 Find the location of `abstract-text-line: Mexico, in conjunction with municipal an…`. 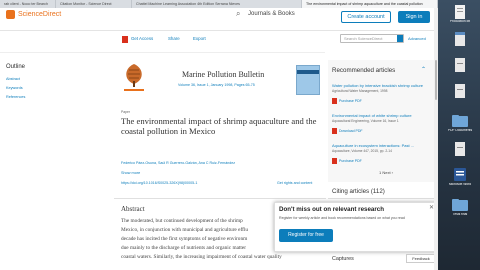

abstract-text-line: Mexico, in conjunction with municipal an… is located at coordinates (184, 230).